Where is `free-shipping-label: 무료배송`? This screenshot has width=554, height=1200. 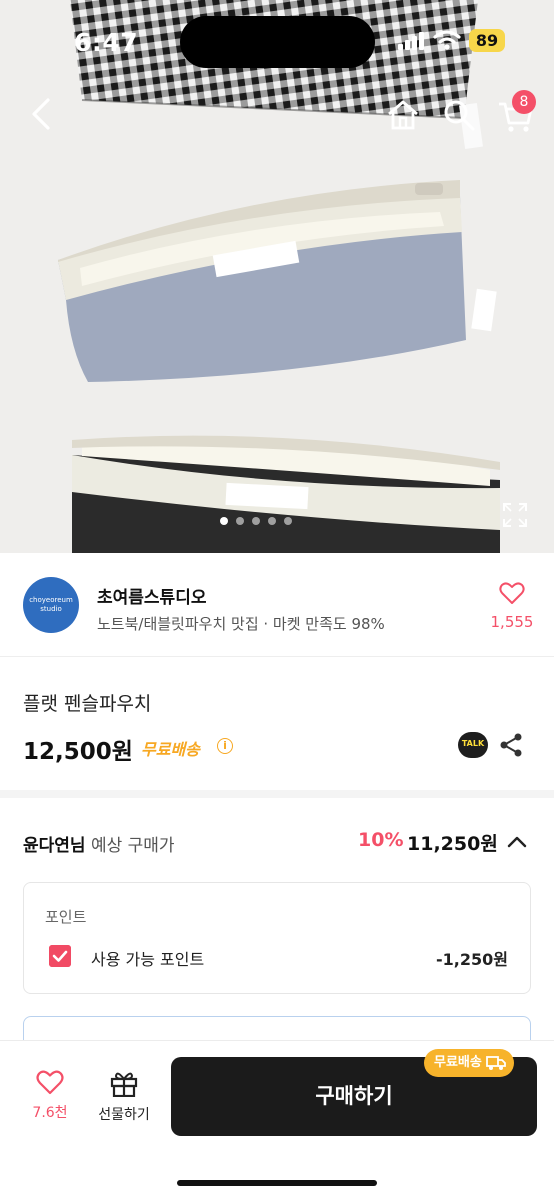 free-shipping-label: 무료배송 is located at coordinates (170, 749).